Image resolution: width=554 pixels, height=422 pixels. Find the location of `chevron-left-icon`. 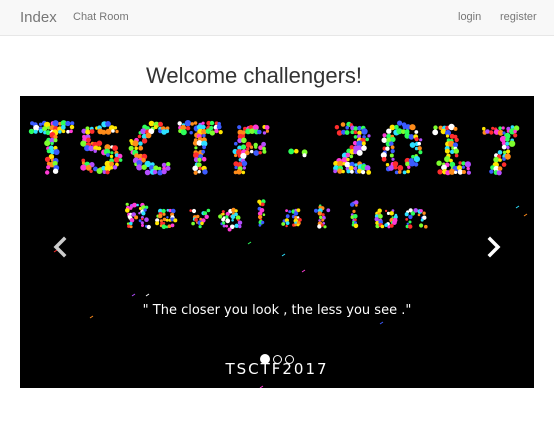

chevron-left-icon is located at coordinates (61, 247).